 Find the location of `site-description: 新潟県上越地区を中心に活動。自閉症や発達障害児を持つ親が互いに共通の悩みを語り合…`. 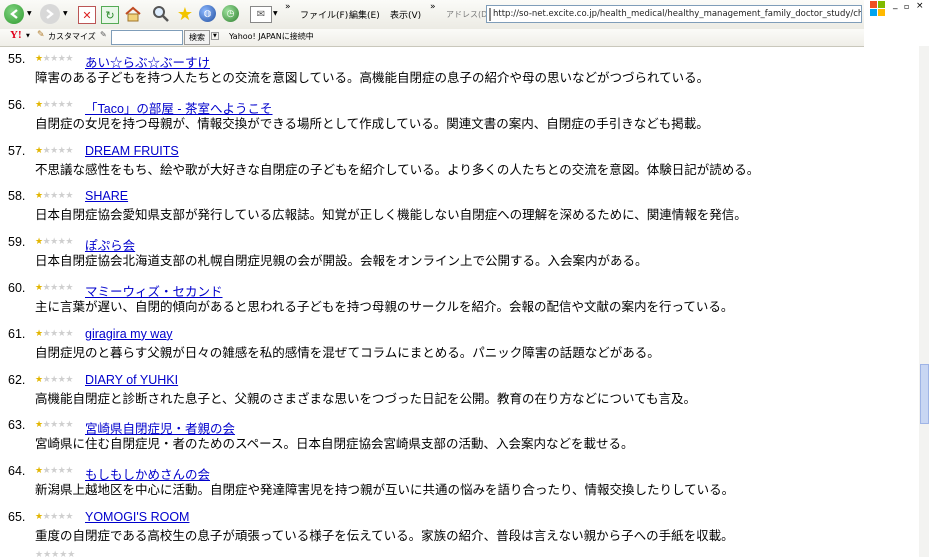

site-description: 新潟県上越地区を中心に活動。自閉症や発達障害児を持つ親が互いに共通の悩みを語り合… is located at coordinates (385, 490).